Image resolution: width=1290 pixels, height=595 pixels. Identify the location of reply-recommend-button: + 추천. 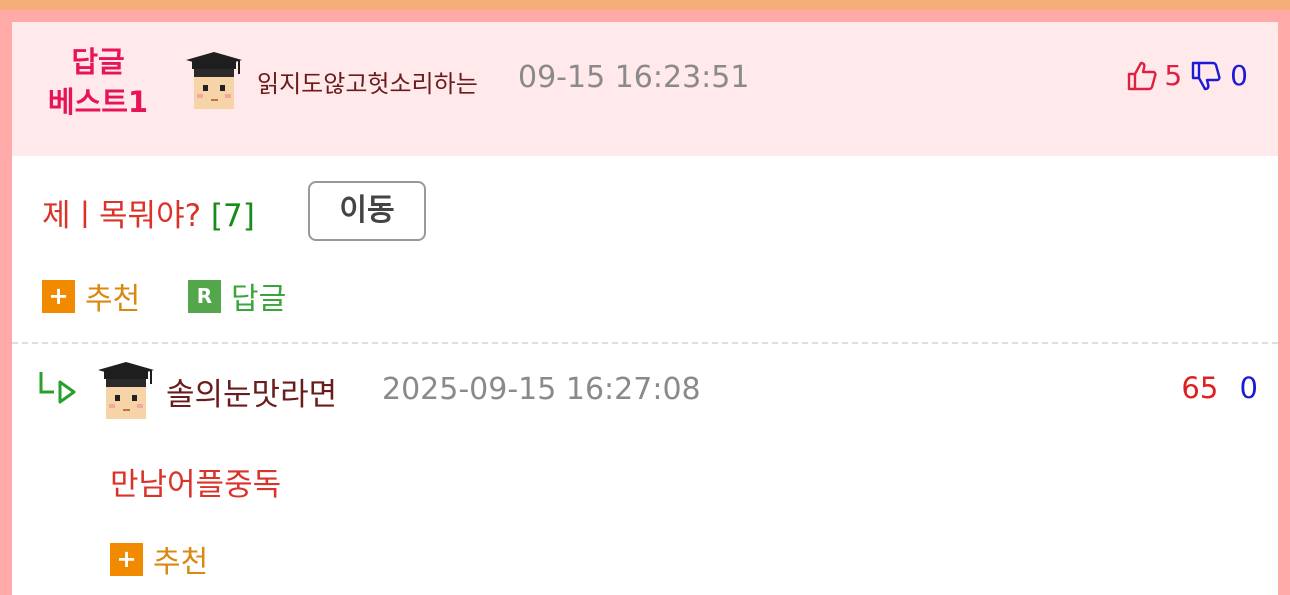
(159, 559).